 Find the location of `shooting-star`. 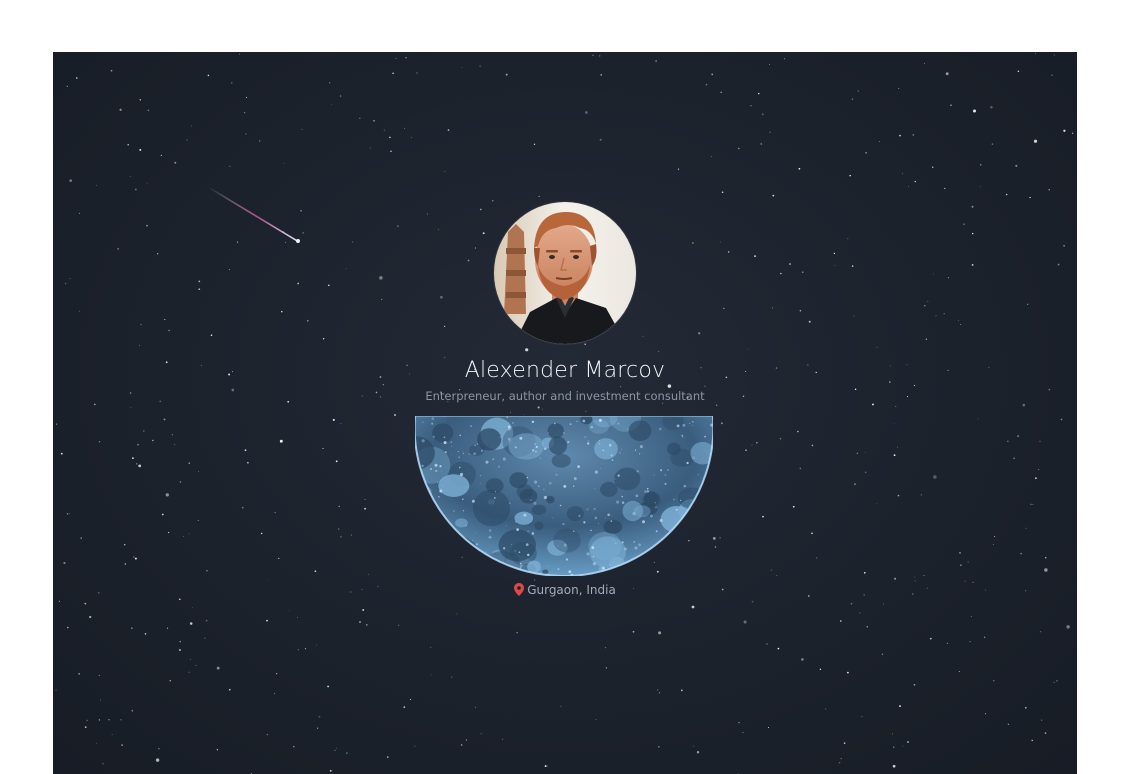

shooting-star is located at coordinates (253, 214).